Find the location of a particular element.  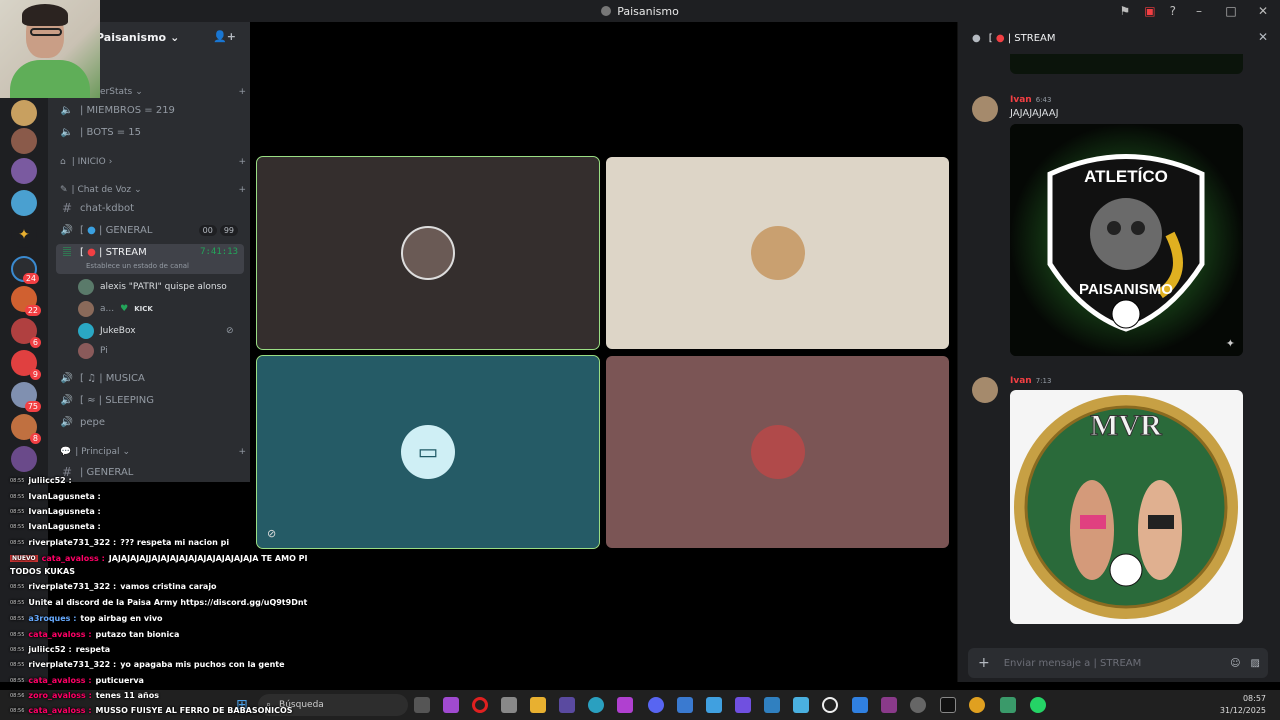

maximize-button: □ is located at coordinates (1231, 11).